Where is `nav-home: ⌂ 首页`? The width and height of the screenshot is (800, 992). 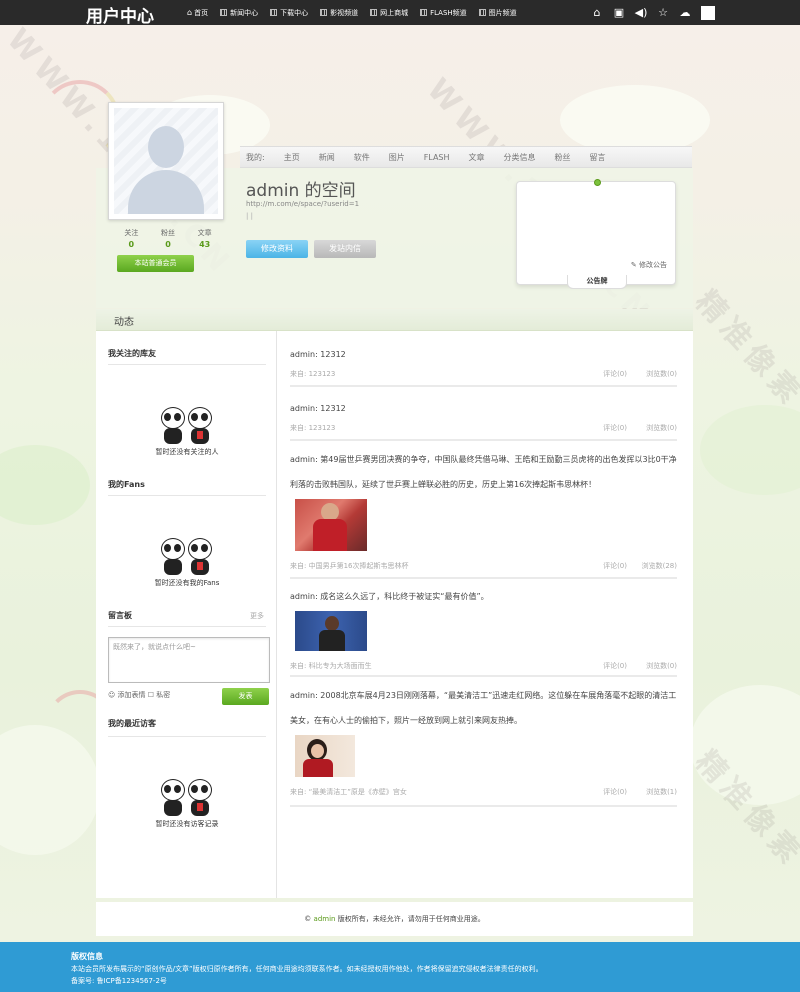
nav-home: ⌂ 首页 is located at coordinates (197, 13).